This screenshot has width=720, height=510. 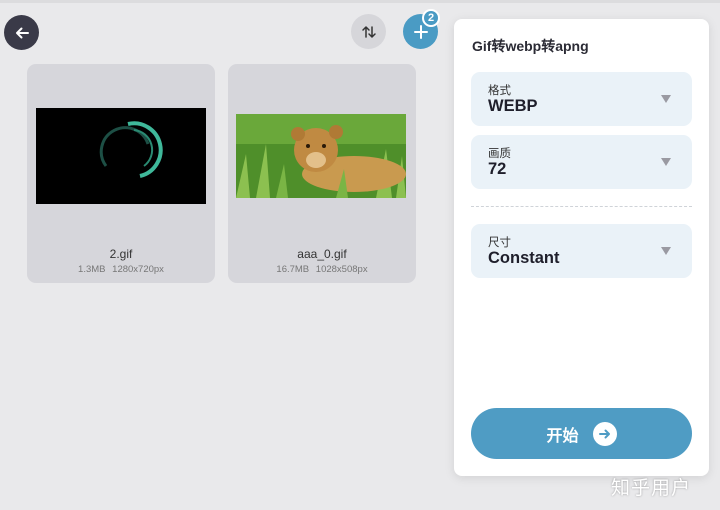 I want to click on start-button: 开始, so click(x=581, y=433).